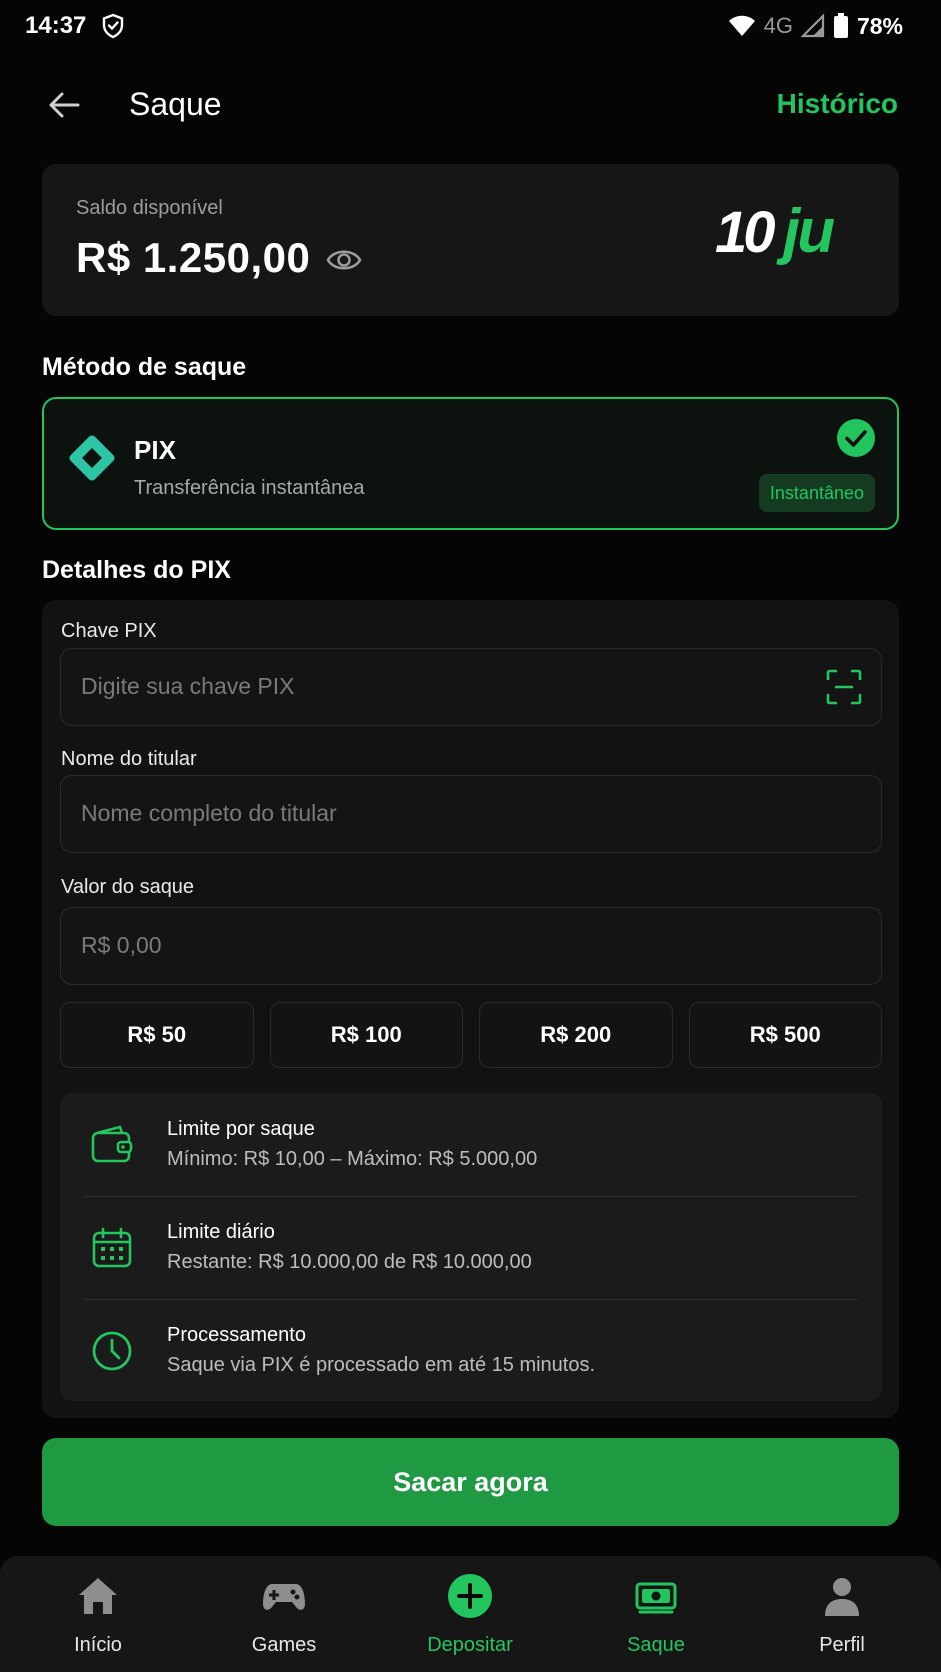 The height and width of the screenshot is (1672, 941). I want to click on holder-name-field, so click(471, 814).